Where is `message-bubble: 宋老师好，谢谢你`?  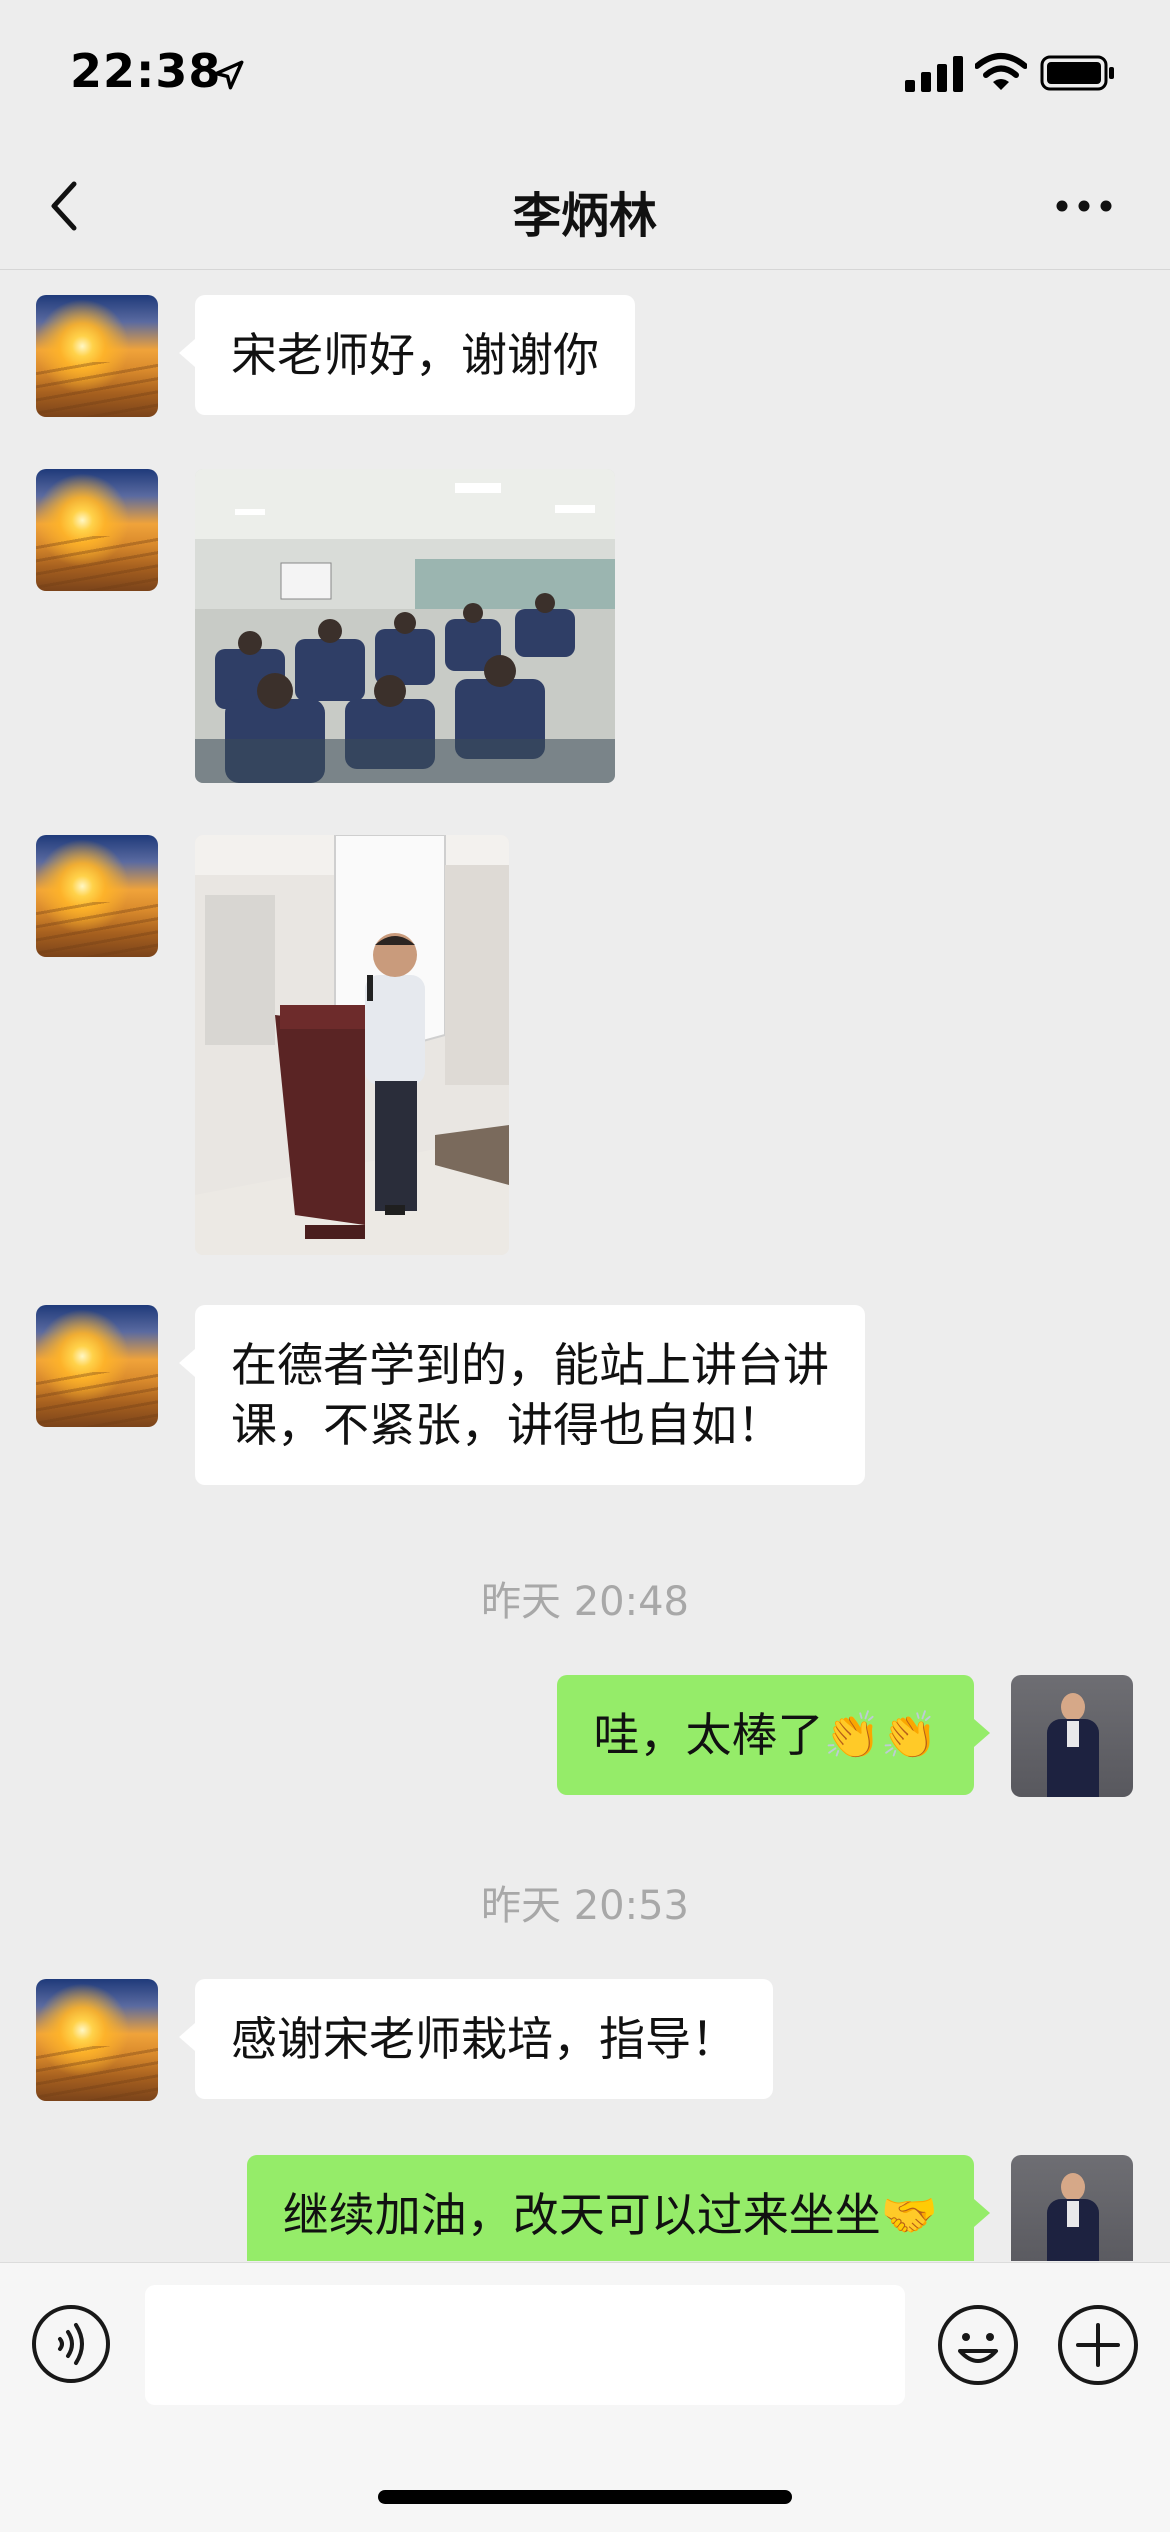
message-bubble: 宋老师好，谢谢你 is located at coordinates (407, 355).